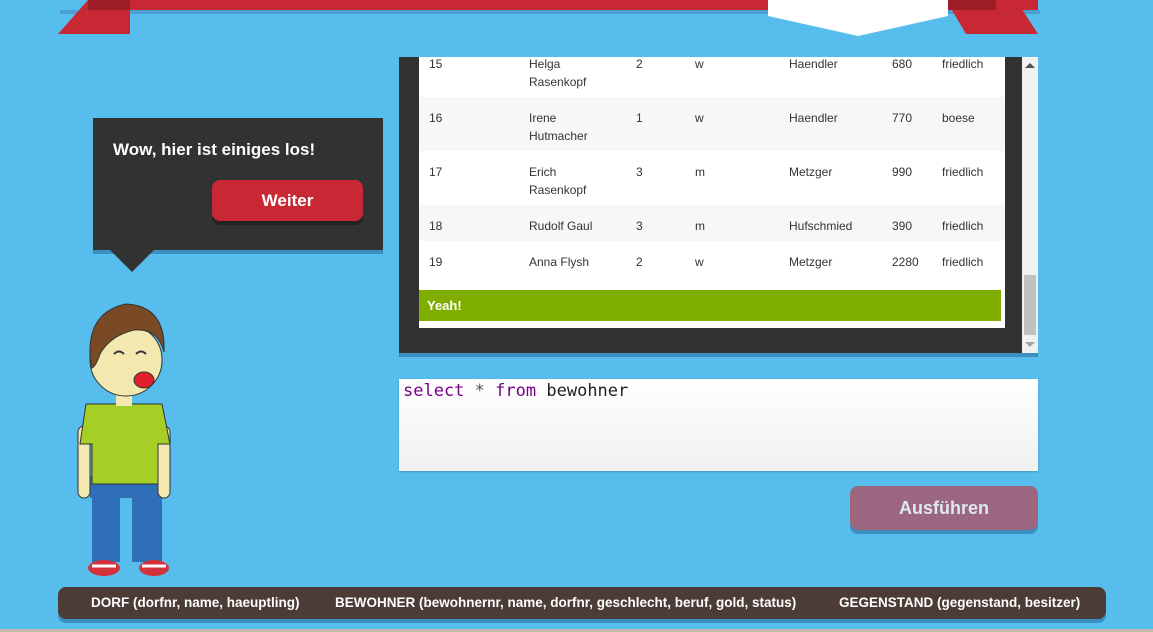 This screenshot has height=632, width=1153. What do you see at coordinates (1030, 65) in the screenshot?
I see `scroll-up-icon` at bounding box center [1030, 65].